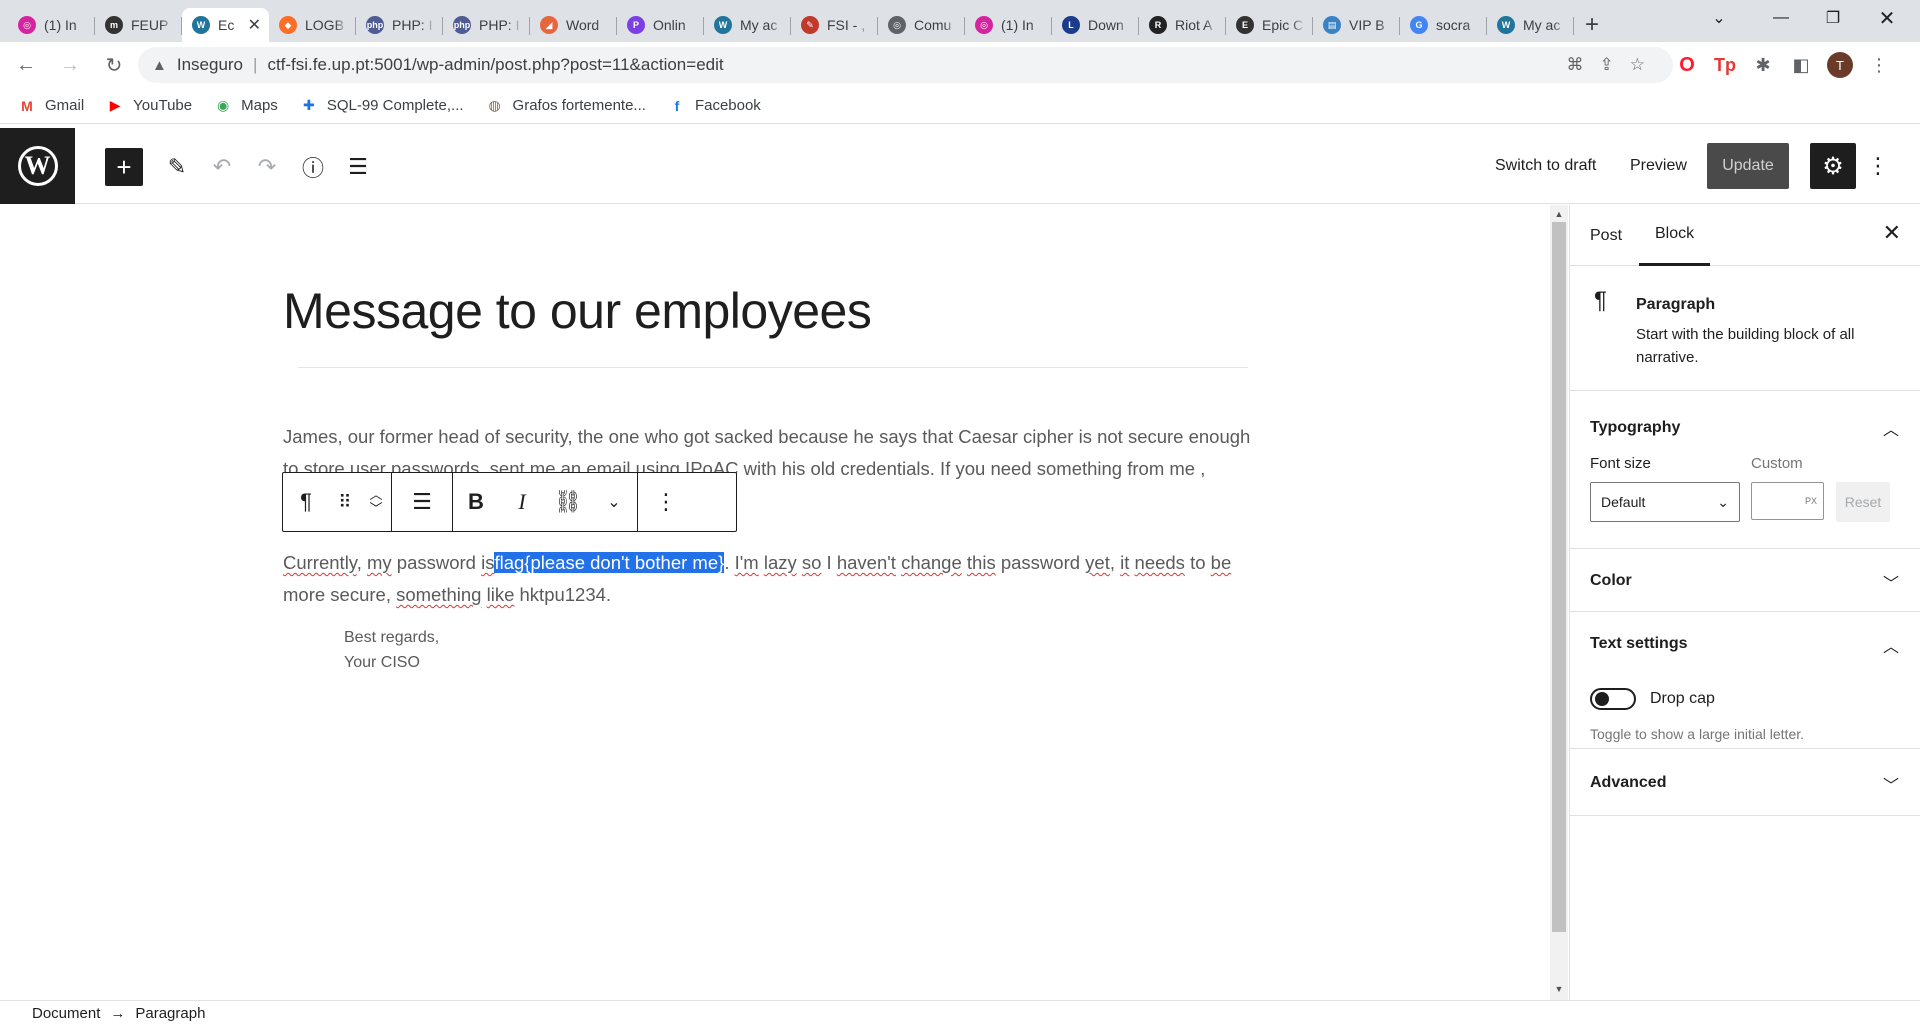 This screenshot has width=1920, height=1025. What do you see at coordinates (1606, 235) in the screenshot?
I see `tab-post: Post` at bounding box center [1606, 235].